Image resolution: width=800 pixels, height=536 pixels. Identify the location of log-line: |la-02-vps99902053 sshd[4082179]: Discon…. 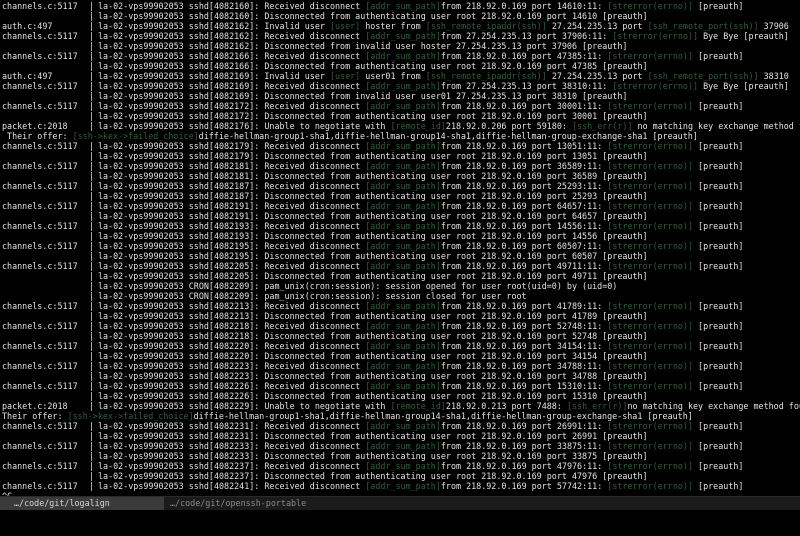
(400, 156).